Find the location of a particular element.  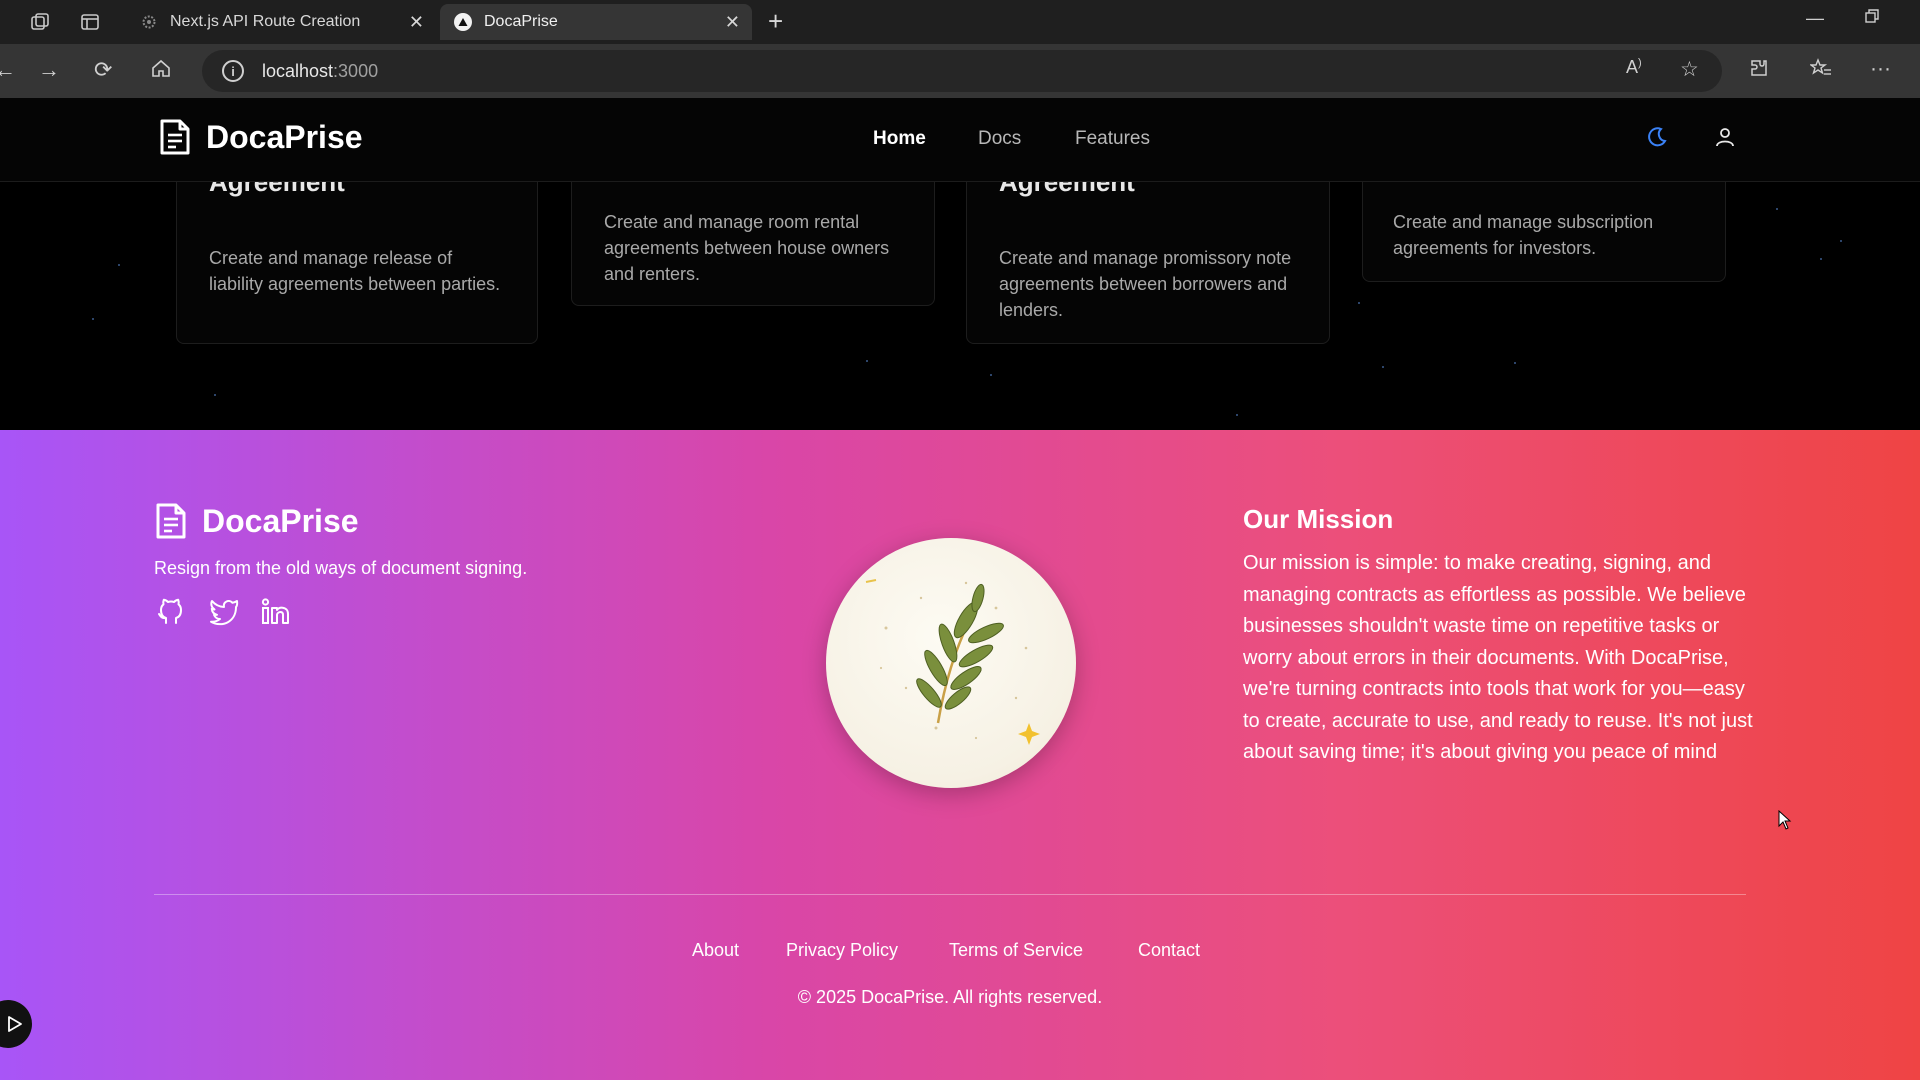

tab-nextjs-api: Next.js API Route Creation ✕ is located at coordinates (281, 22).